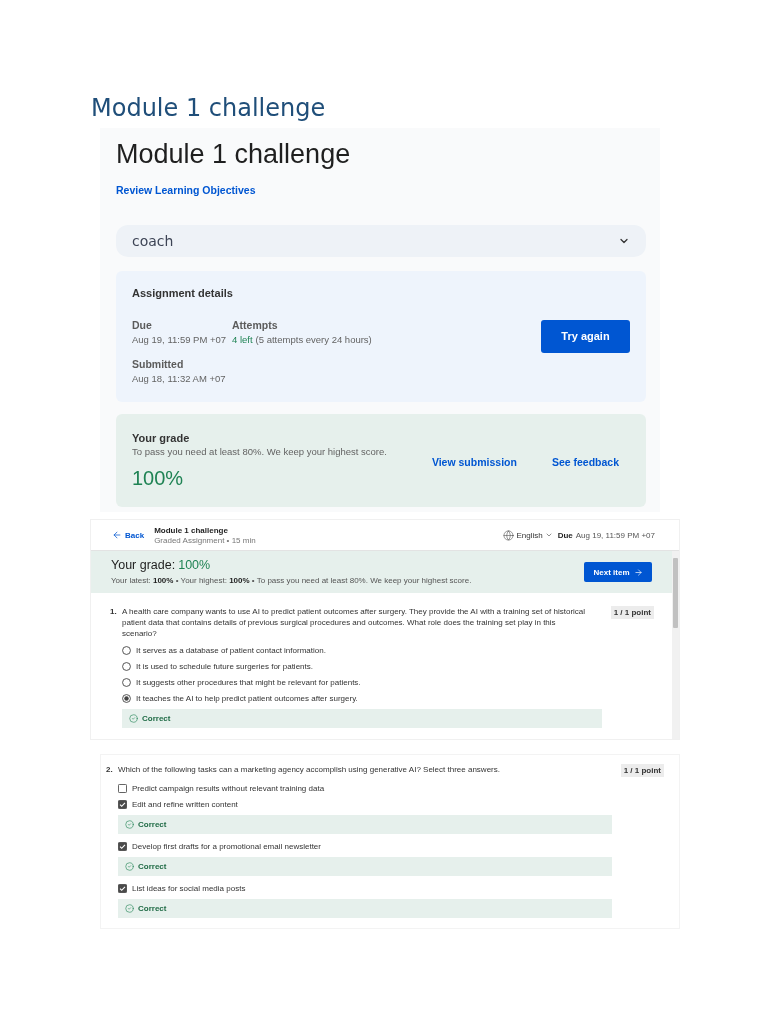 The height and width of the screenshot is (1024, 768). What do you see at coordinates (509, 535) in the screenshot?
I see `globe-icon` at bounding box center [509, 535].